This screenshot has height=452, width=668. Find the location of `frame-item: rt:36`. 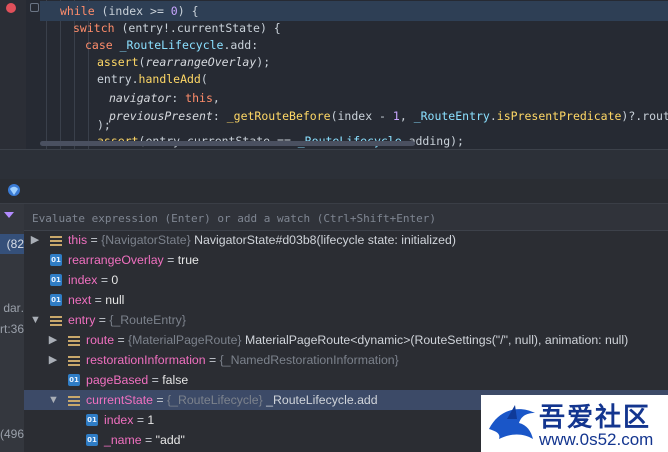

frame-item: rt:36 is located at coordinates (12, 329).